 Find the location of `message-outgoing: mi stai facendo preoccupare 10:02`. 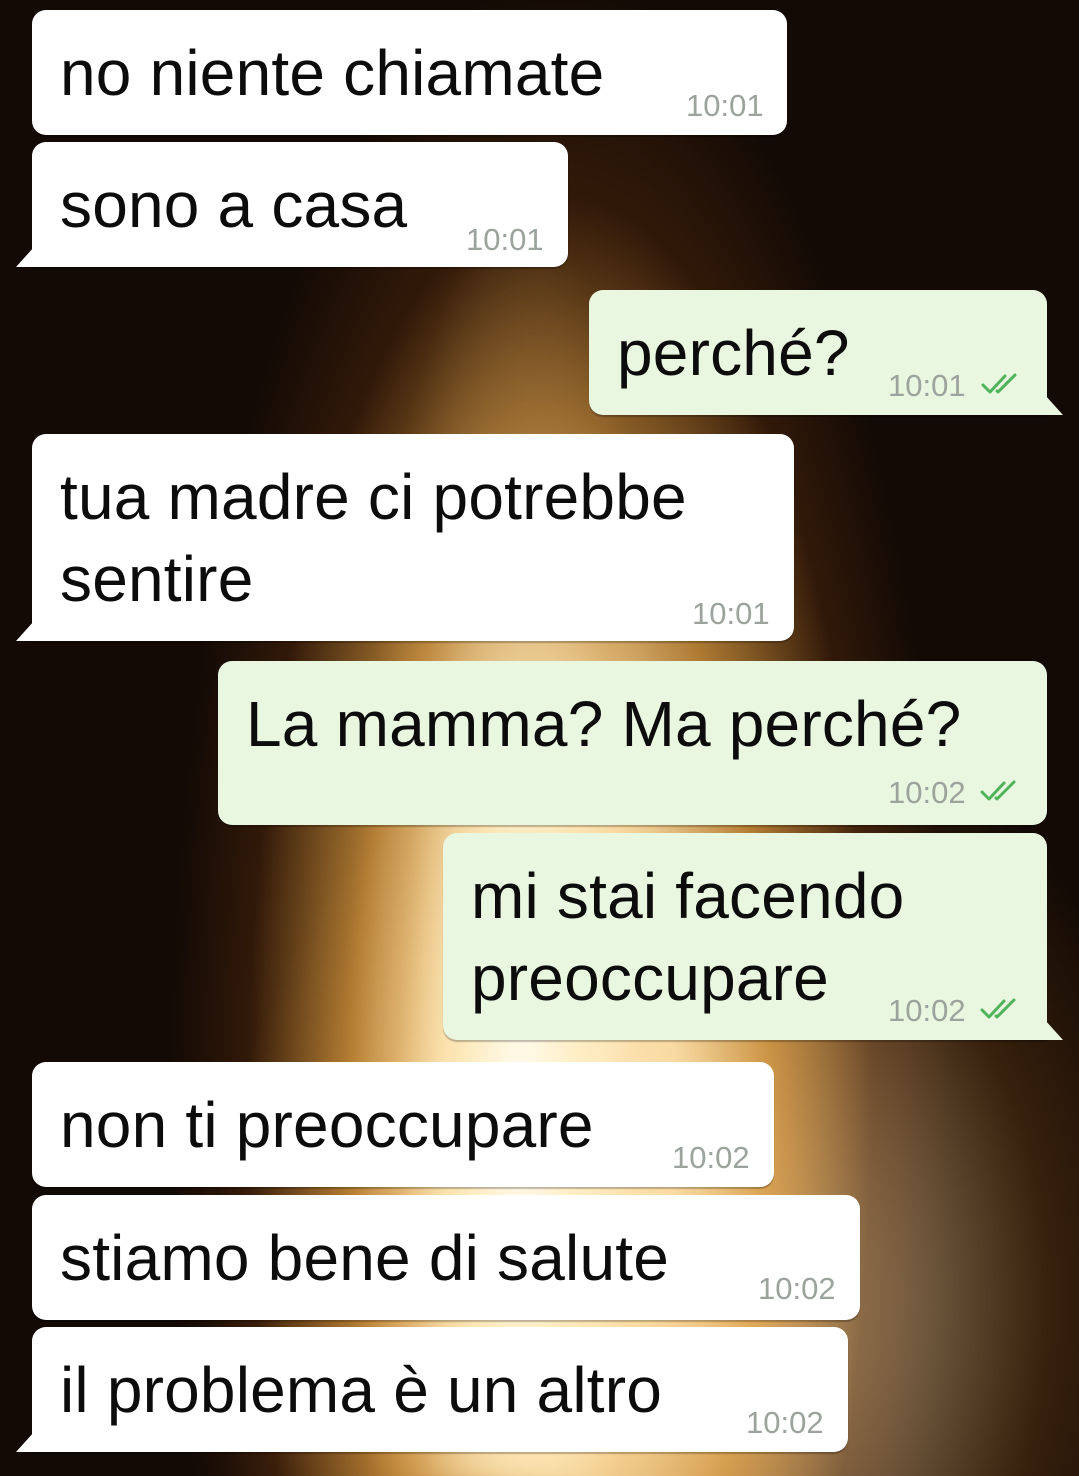

message-outgoing: mi stai facendo preoccupare 10:02 is located at coordinates (753, 936).